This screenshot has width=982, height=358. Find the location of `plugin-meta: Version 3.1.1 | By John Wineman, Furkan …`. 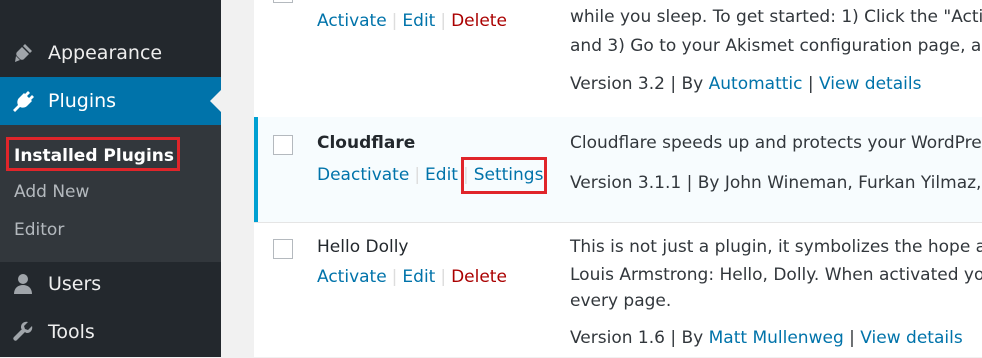

plugin-meta: Version 3.1.1 | By John Wineman, Furkan … is located at coordinates (776, 183).